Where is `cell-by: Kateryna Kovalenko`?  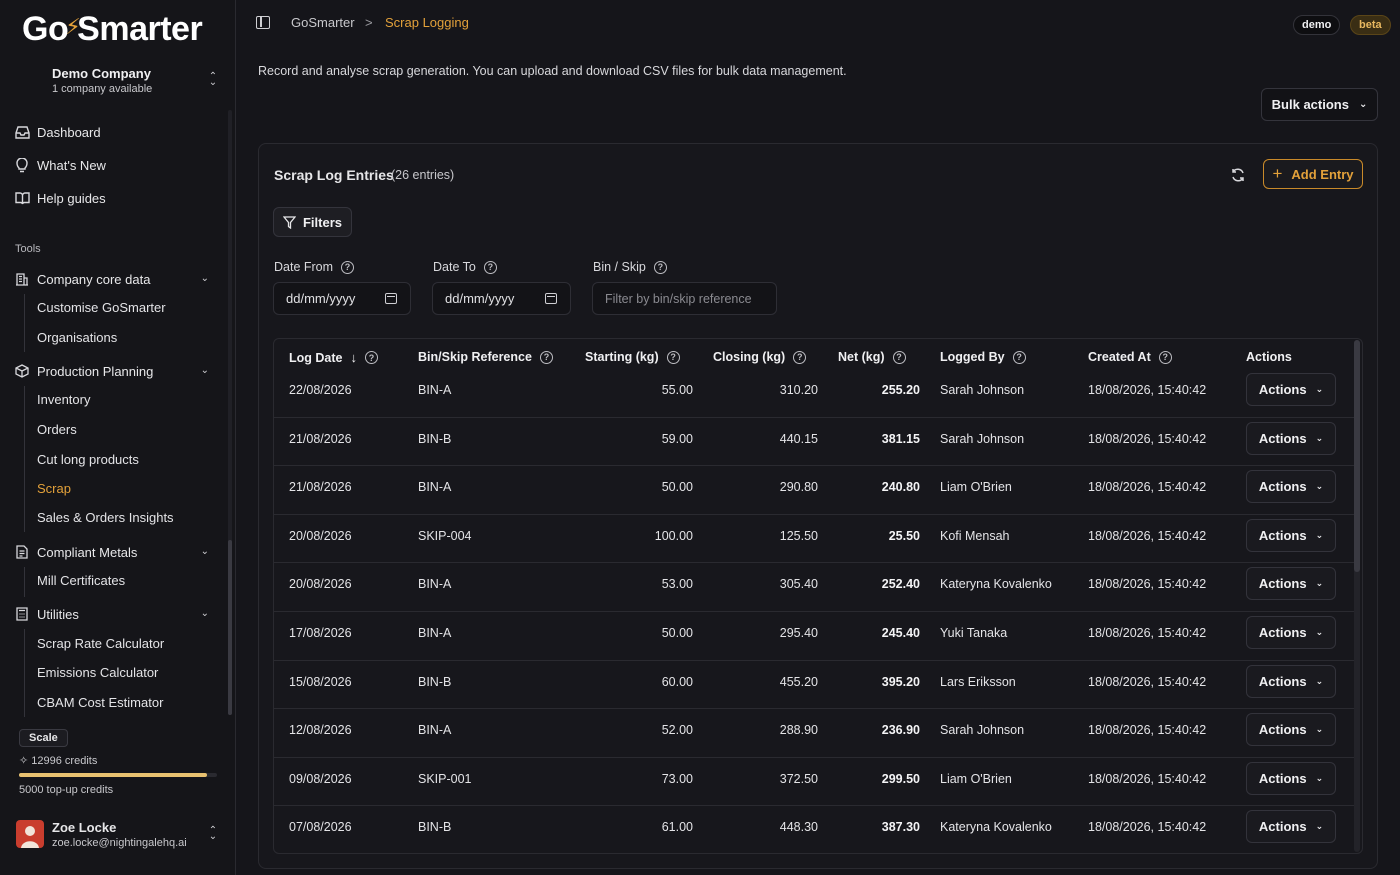
cell-by: Kateryna Kovalenko is located at coordinates (996, 827).